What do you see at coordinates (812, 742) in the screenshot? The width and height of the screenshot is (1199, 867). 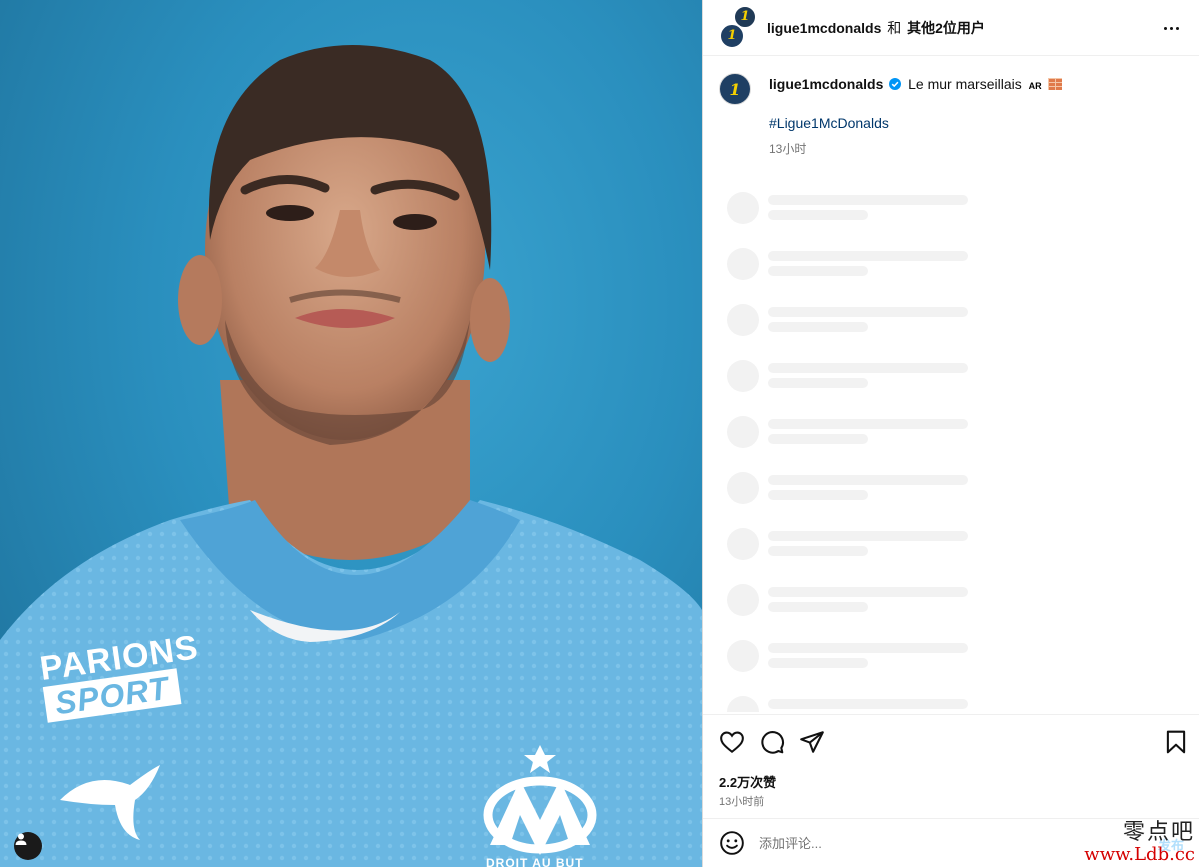 I see `send-icon` at bounding box center [812, 742].